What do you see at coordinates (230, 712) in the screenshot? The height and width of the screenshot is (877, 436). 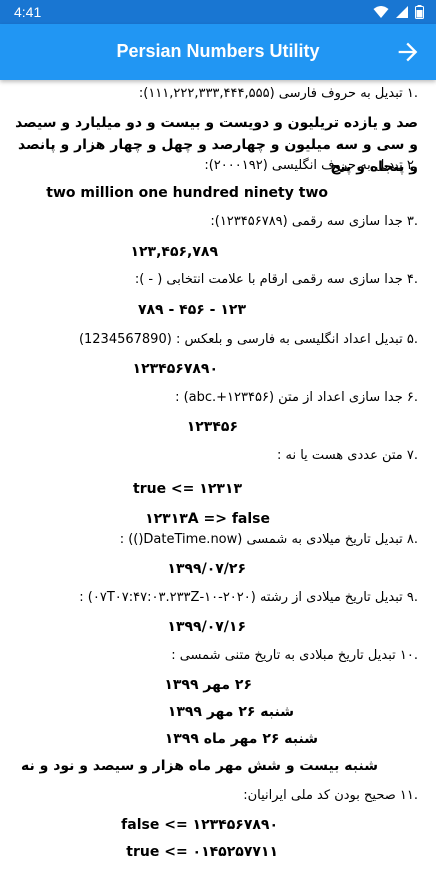 I see `item-result: شنبه ۲۶ مهر ۱۳۹۹` at bounding box center [230, 712].